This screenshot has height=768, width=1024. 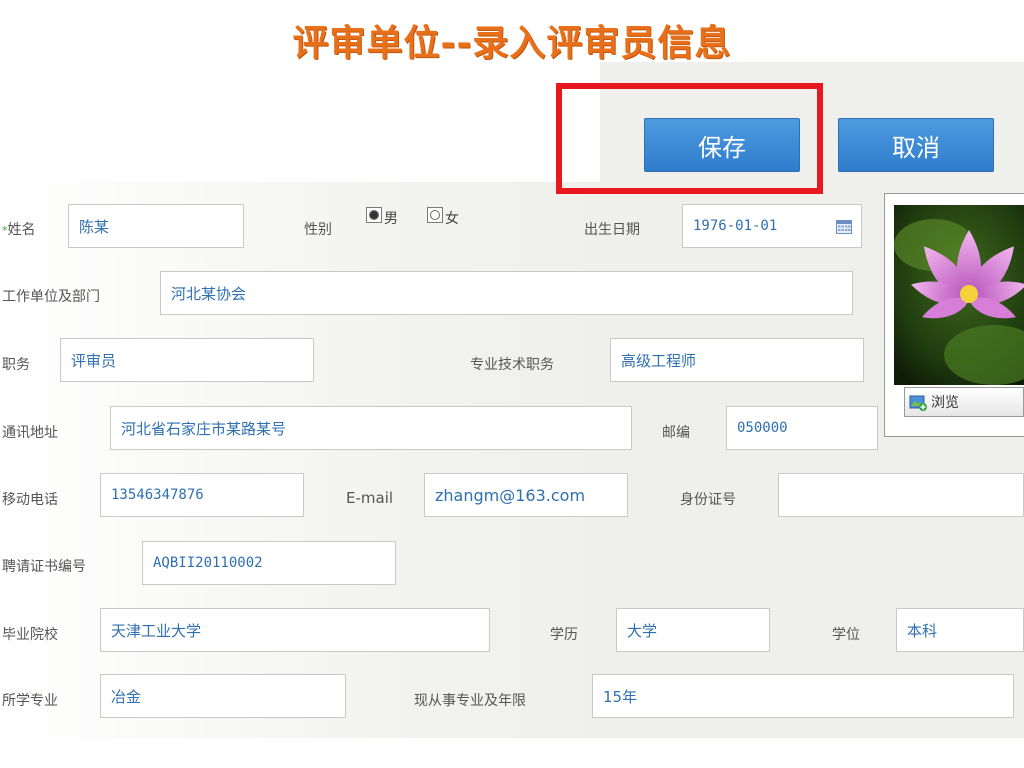 I want to click on panel-top-area, so click(x=300, y=122).